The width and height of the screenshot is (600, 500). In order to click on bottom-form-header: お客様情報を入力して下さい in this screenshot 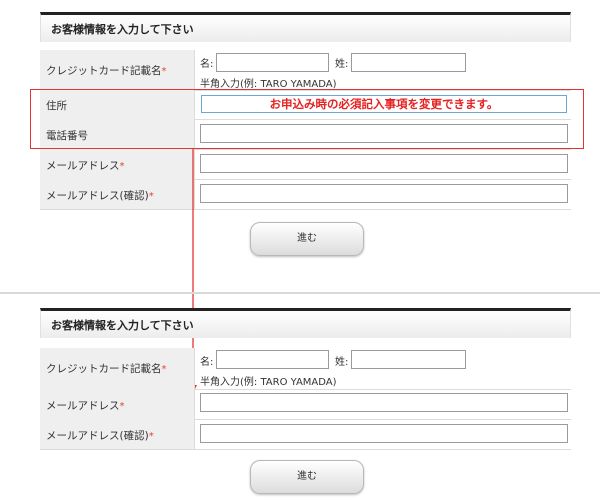, I will do `click(305, 323)`.